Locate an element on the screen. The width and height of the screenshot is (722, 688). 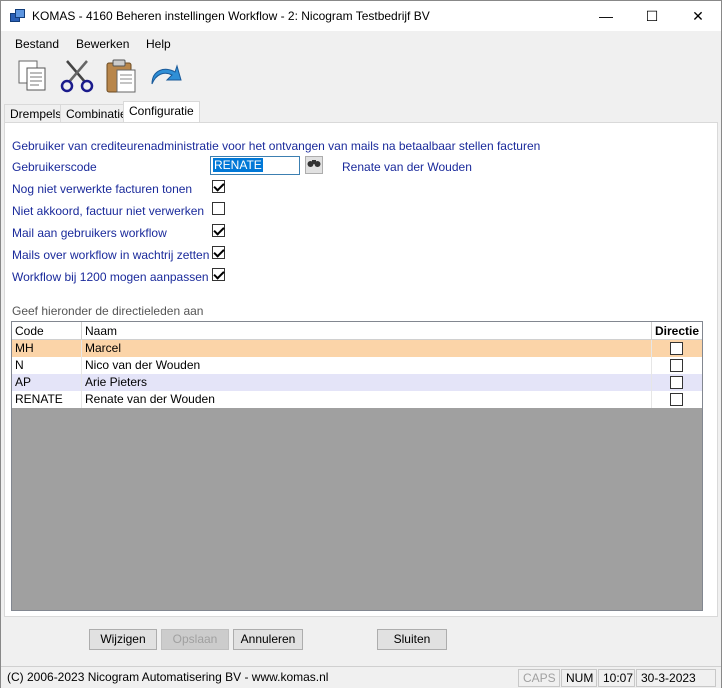
user-full-name: Renate van der Wouden is located at coordinates (407, 167).